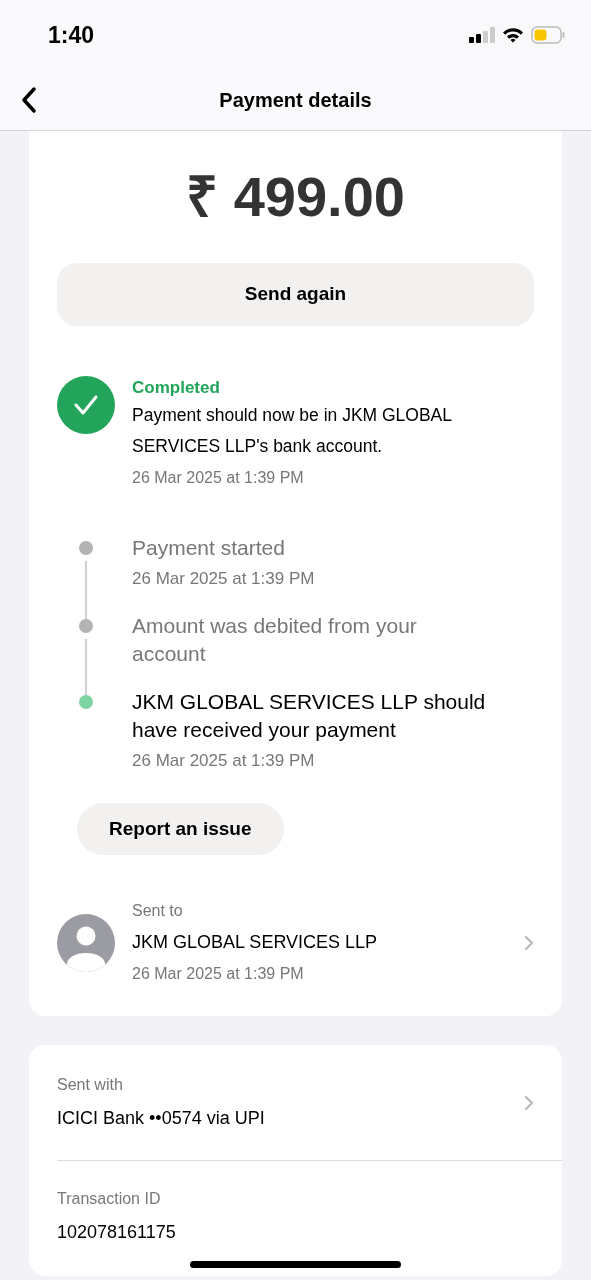  I want to click on battery-icon, so click(548, 35).